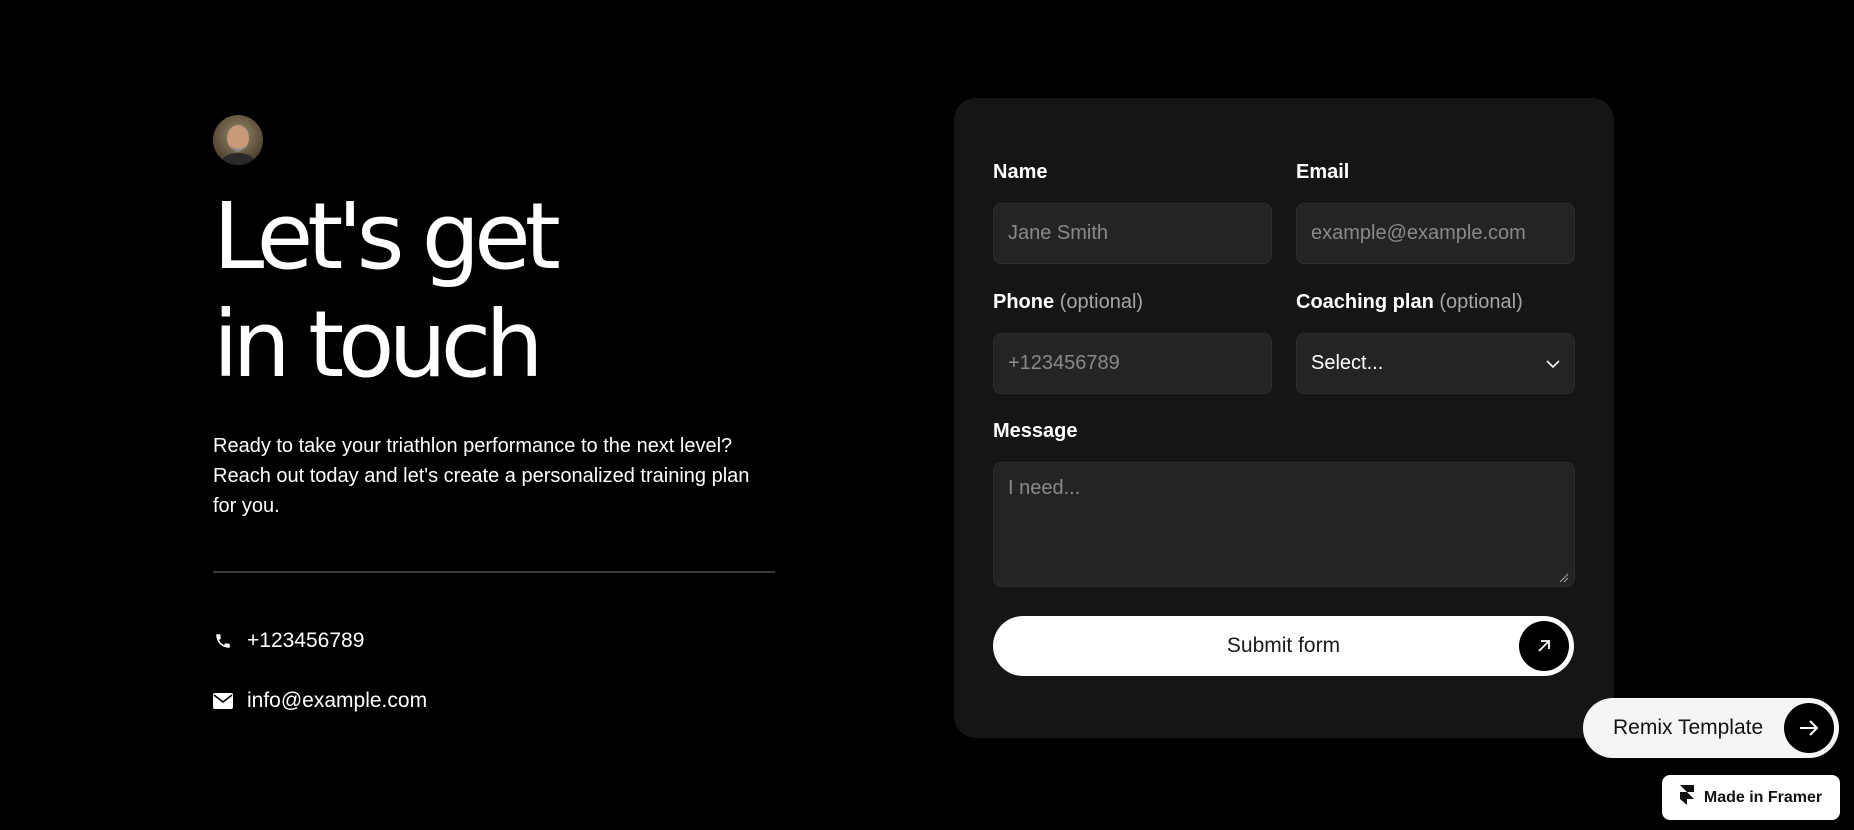 The width and height of the screenshot is (1854, 830). What do you see at coordinates (1544, 646) in the screenshot?
I see `arrow-up-right-icon` at bounding box center [1544, 646].